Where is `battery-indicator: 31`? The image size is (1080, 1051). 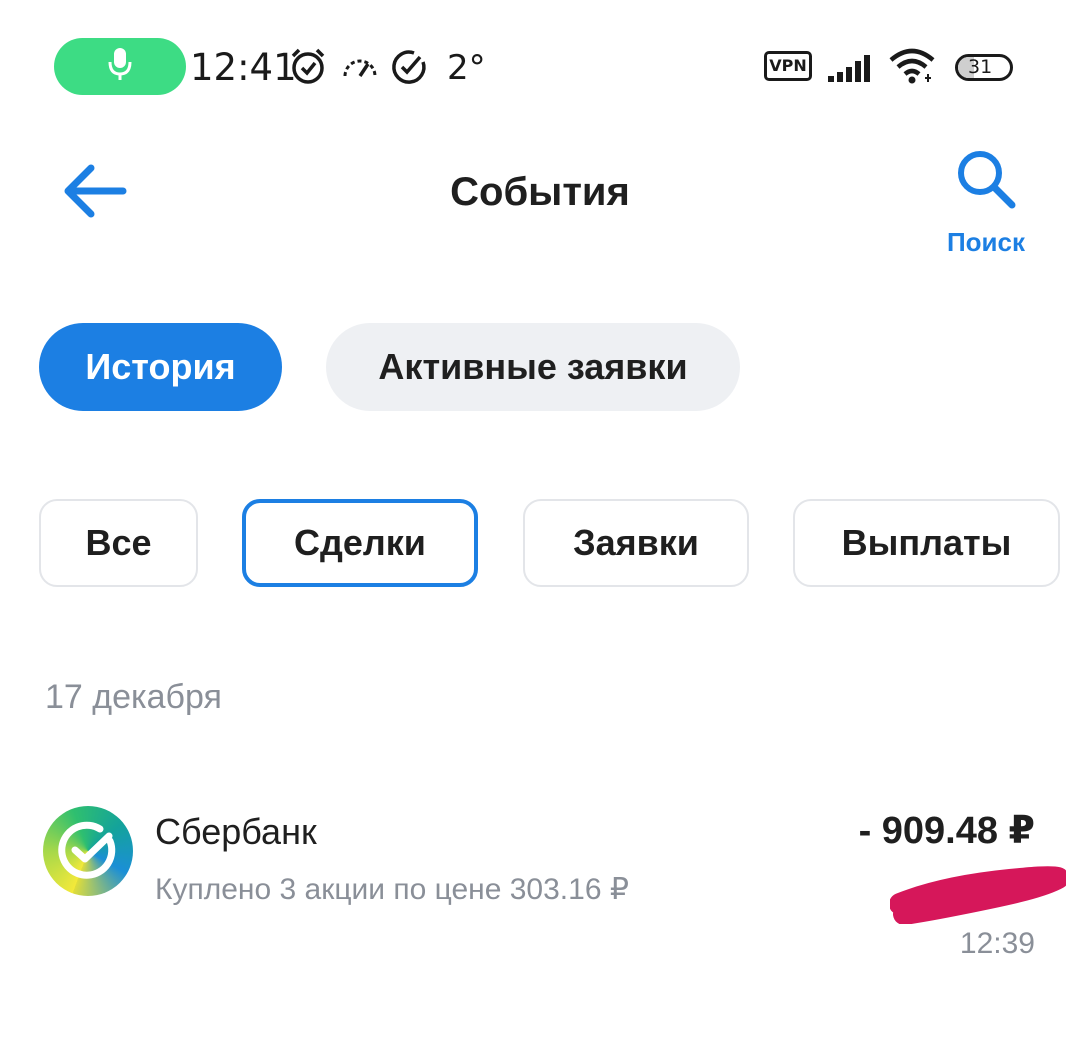 battery-indicator: 31 is located at coordinates (984, 67).